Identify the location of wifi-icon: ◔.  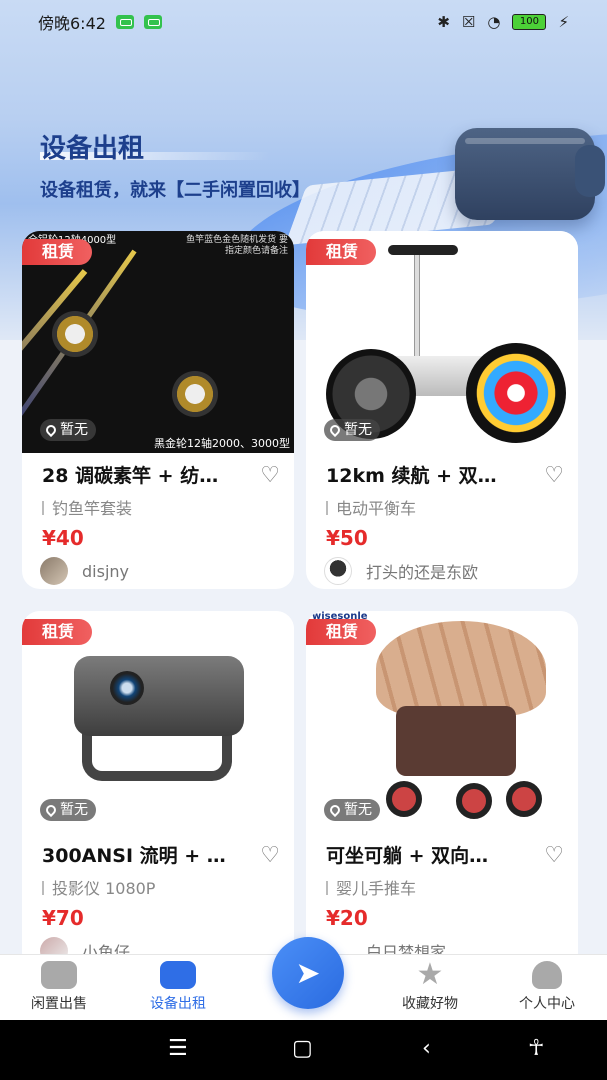
(494, 22).